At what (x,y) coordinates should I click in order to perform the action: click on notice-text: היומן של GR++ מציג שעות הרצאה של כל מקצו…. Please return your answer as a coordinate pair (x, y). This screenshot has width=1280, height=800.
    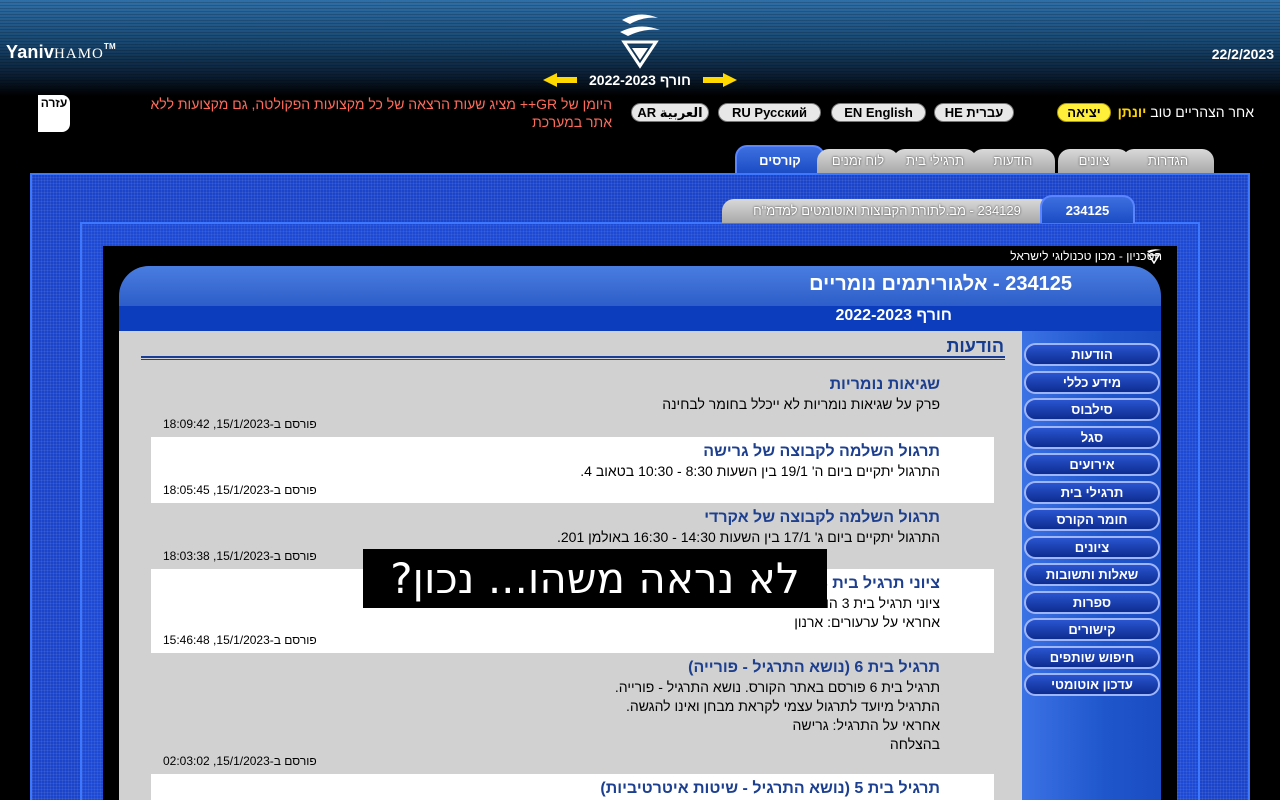
    Looking at the image, I should click on (371, 113).